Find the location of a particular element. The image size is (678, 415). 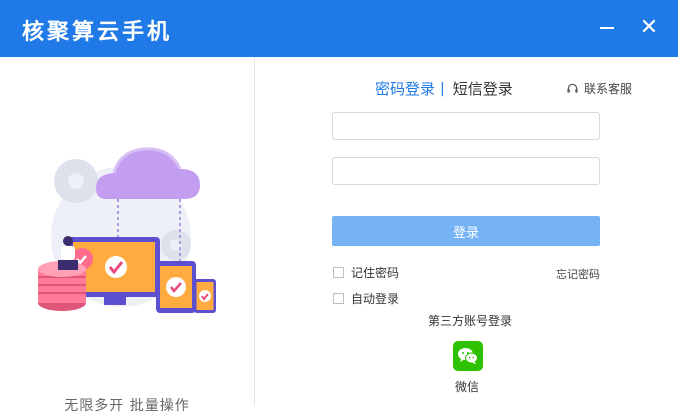

tab-password-login: 密码登录 is located at coordinates (405, 88).